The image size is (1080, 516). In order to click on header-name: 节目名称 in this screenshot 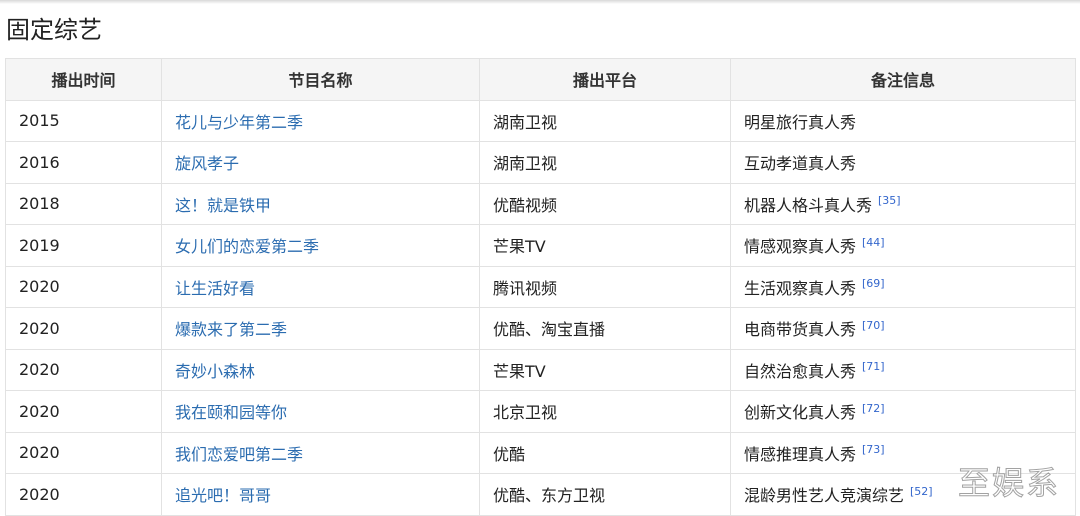, I will do `click(320, 79)`.